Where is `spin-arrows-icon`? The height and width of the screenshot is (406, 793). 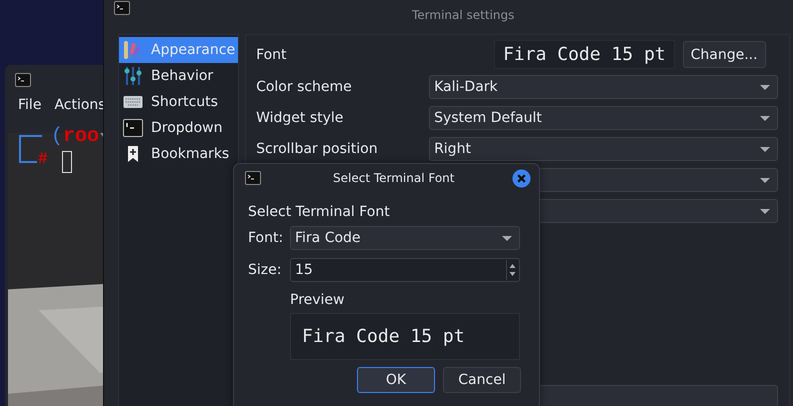
spin-arrows-icon is located at coordinates (512, 270).